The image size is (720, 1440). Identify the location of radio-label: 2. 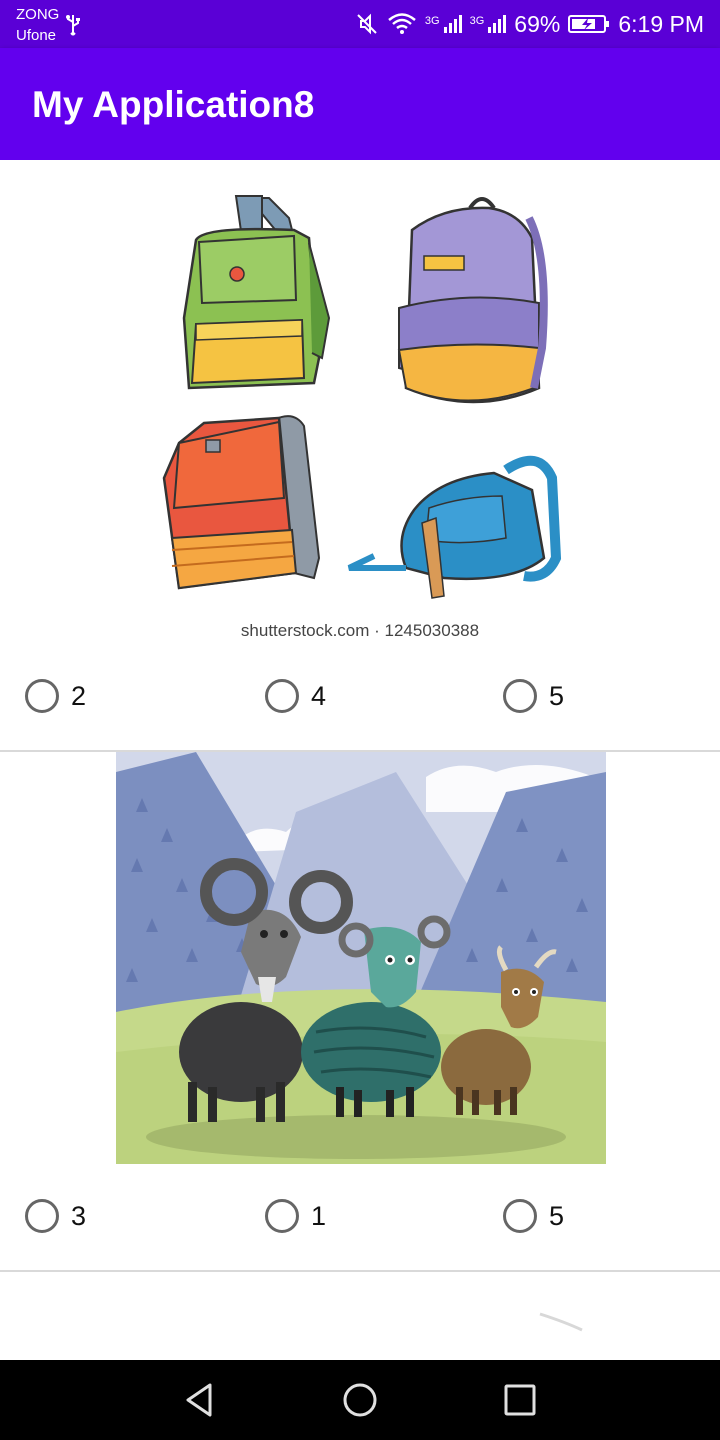
(79, 695).